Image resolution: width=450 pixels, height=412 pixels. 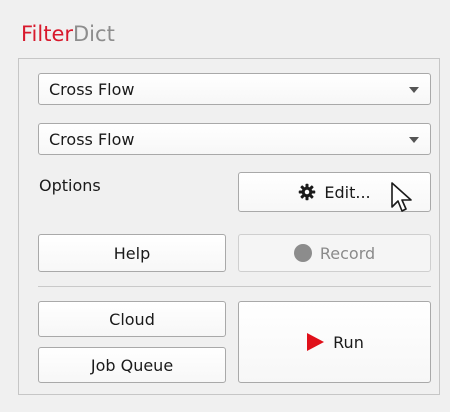 What do you see at coordinates (234, 139) in the screenshot?
I see `case-type-dropdown-2: Cross Flow` at bounding box center [234, 139].